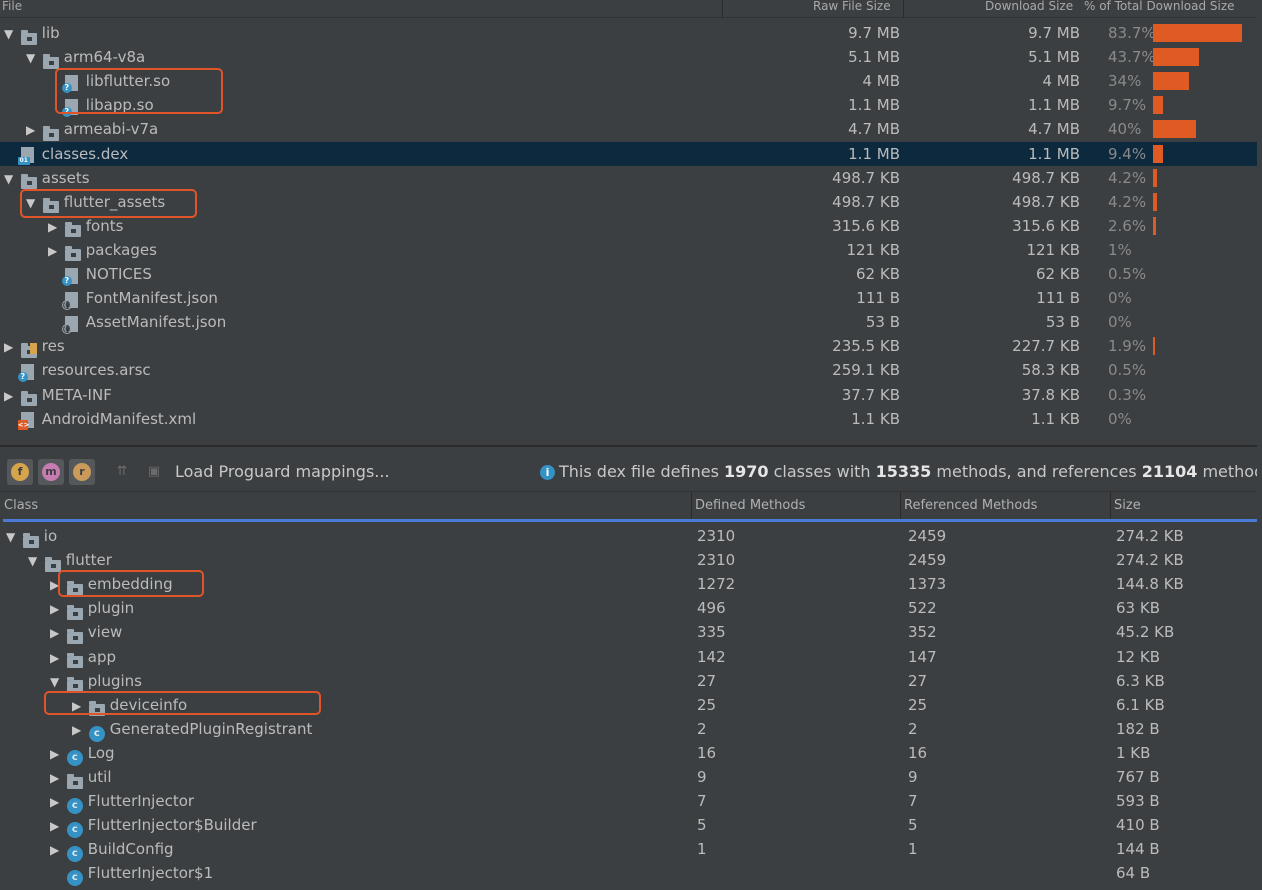 The height and width of the screenshot is (890, 1262). Describe the element at coordinates (122, 472) in the screenshot. I see `tree-icon: ⇈` at that location.